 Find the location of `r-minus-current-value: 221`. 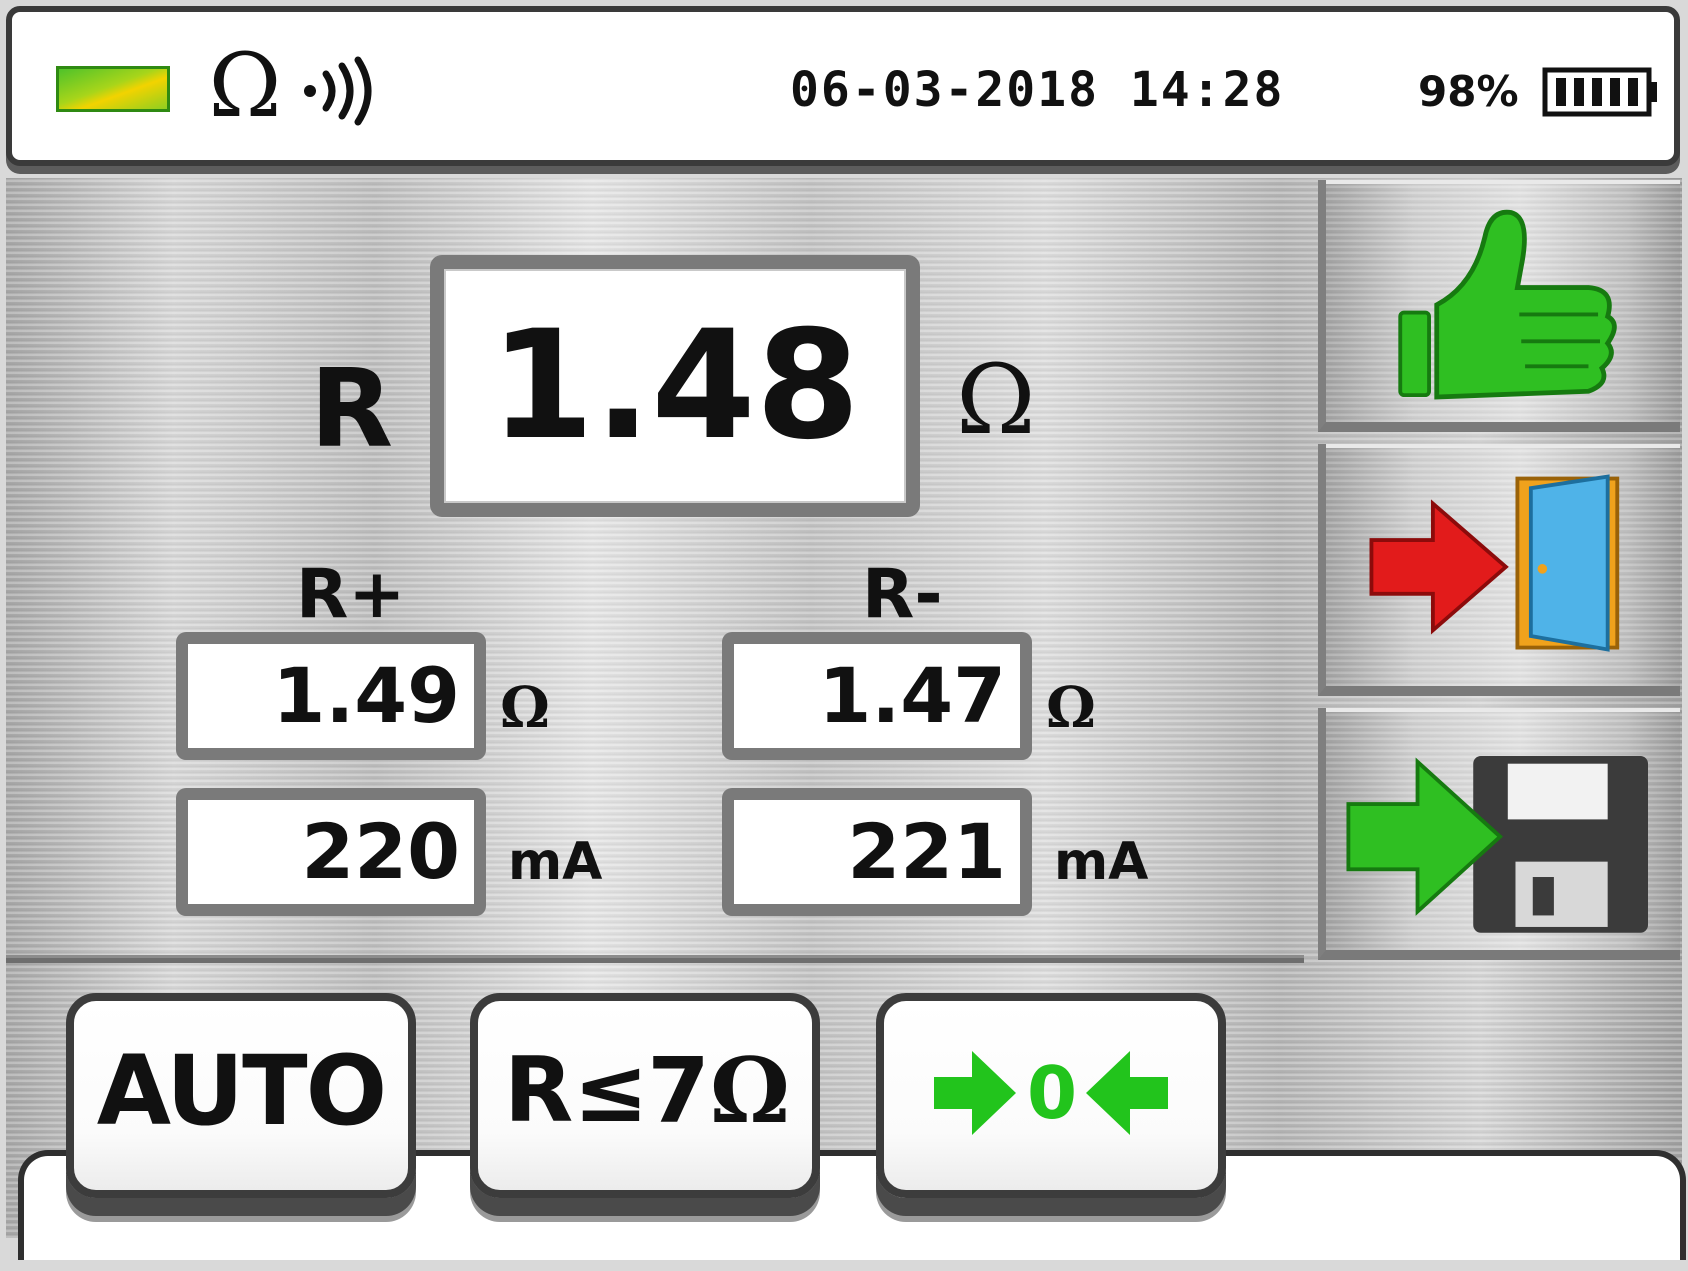

r-minus-current-value: 221 is located at coordinates (926, 851).